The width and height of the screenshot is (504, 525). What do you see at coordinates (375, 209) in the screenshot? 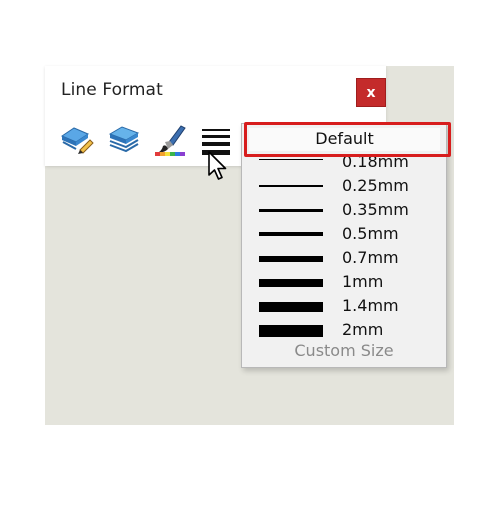
I see `width-option-label: 0.35mm` at bounding box center [375, 209].